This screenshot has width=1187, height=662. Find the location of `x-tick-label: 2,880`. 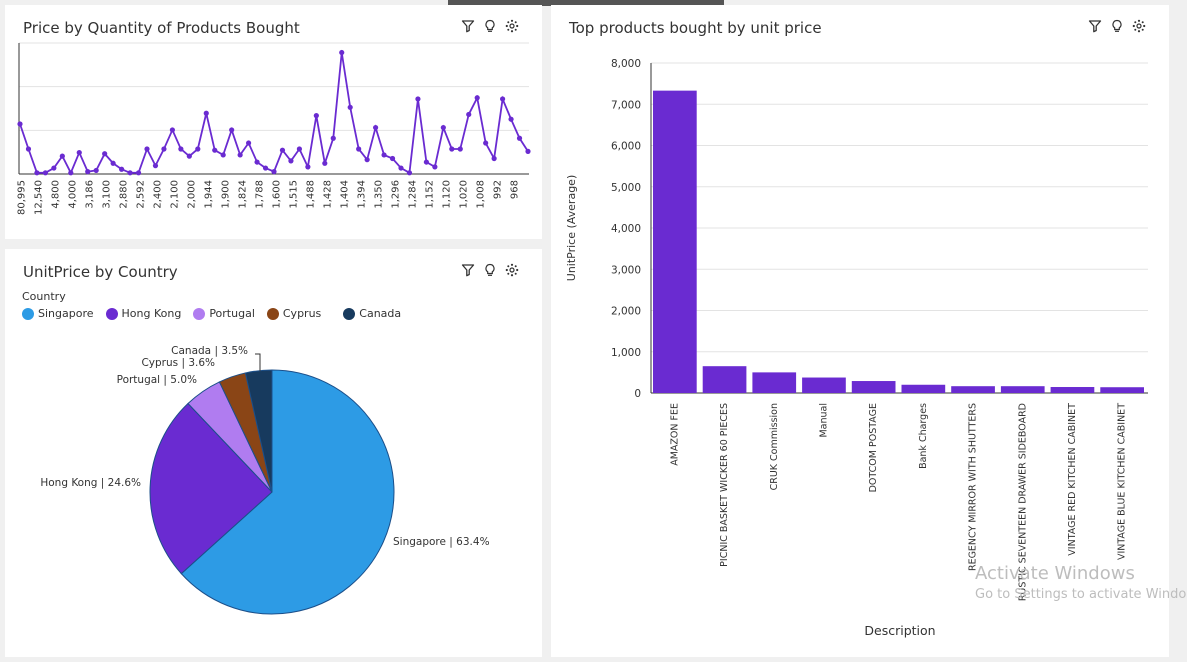

x-tick-label: 2,880 is located at coordinates (124, 194).